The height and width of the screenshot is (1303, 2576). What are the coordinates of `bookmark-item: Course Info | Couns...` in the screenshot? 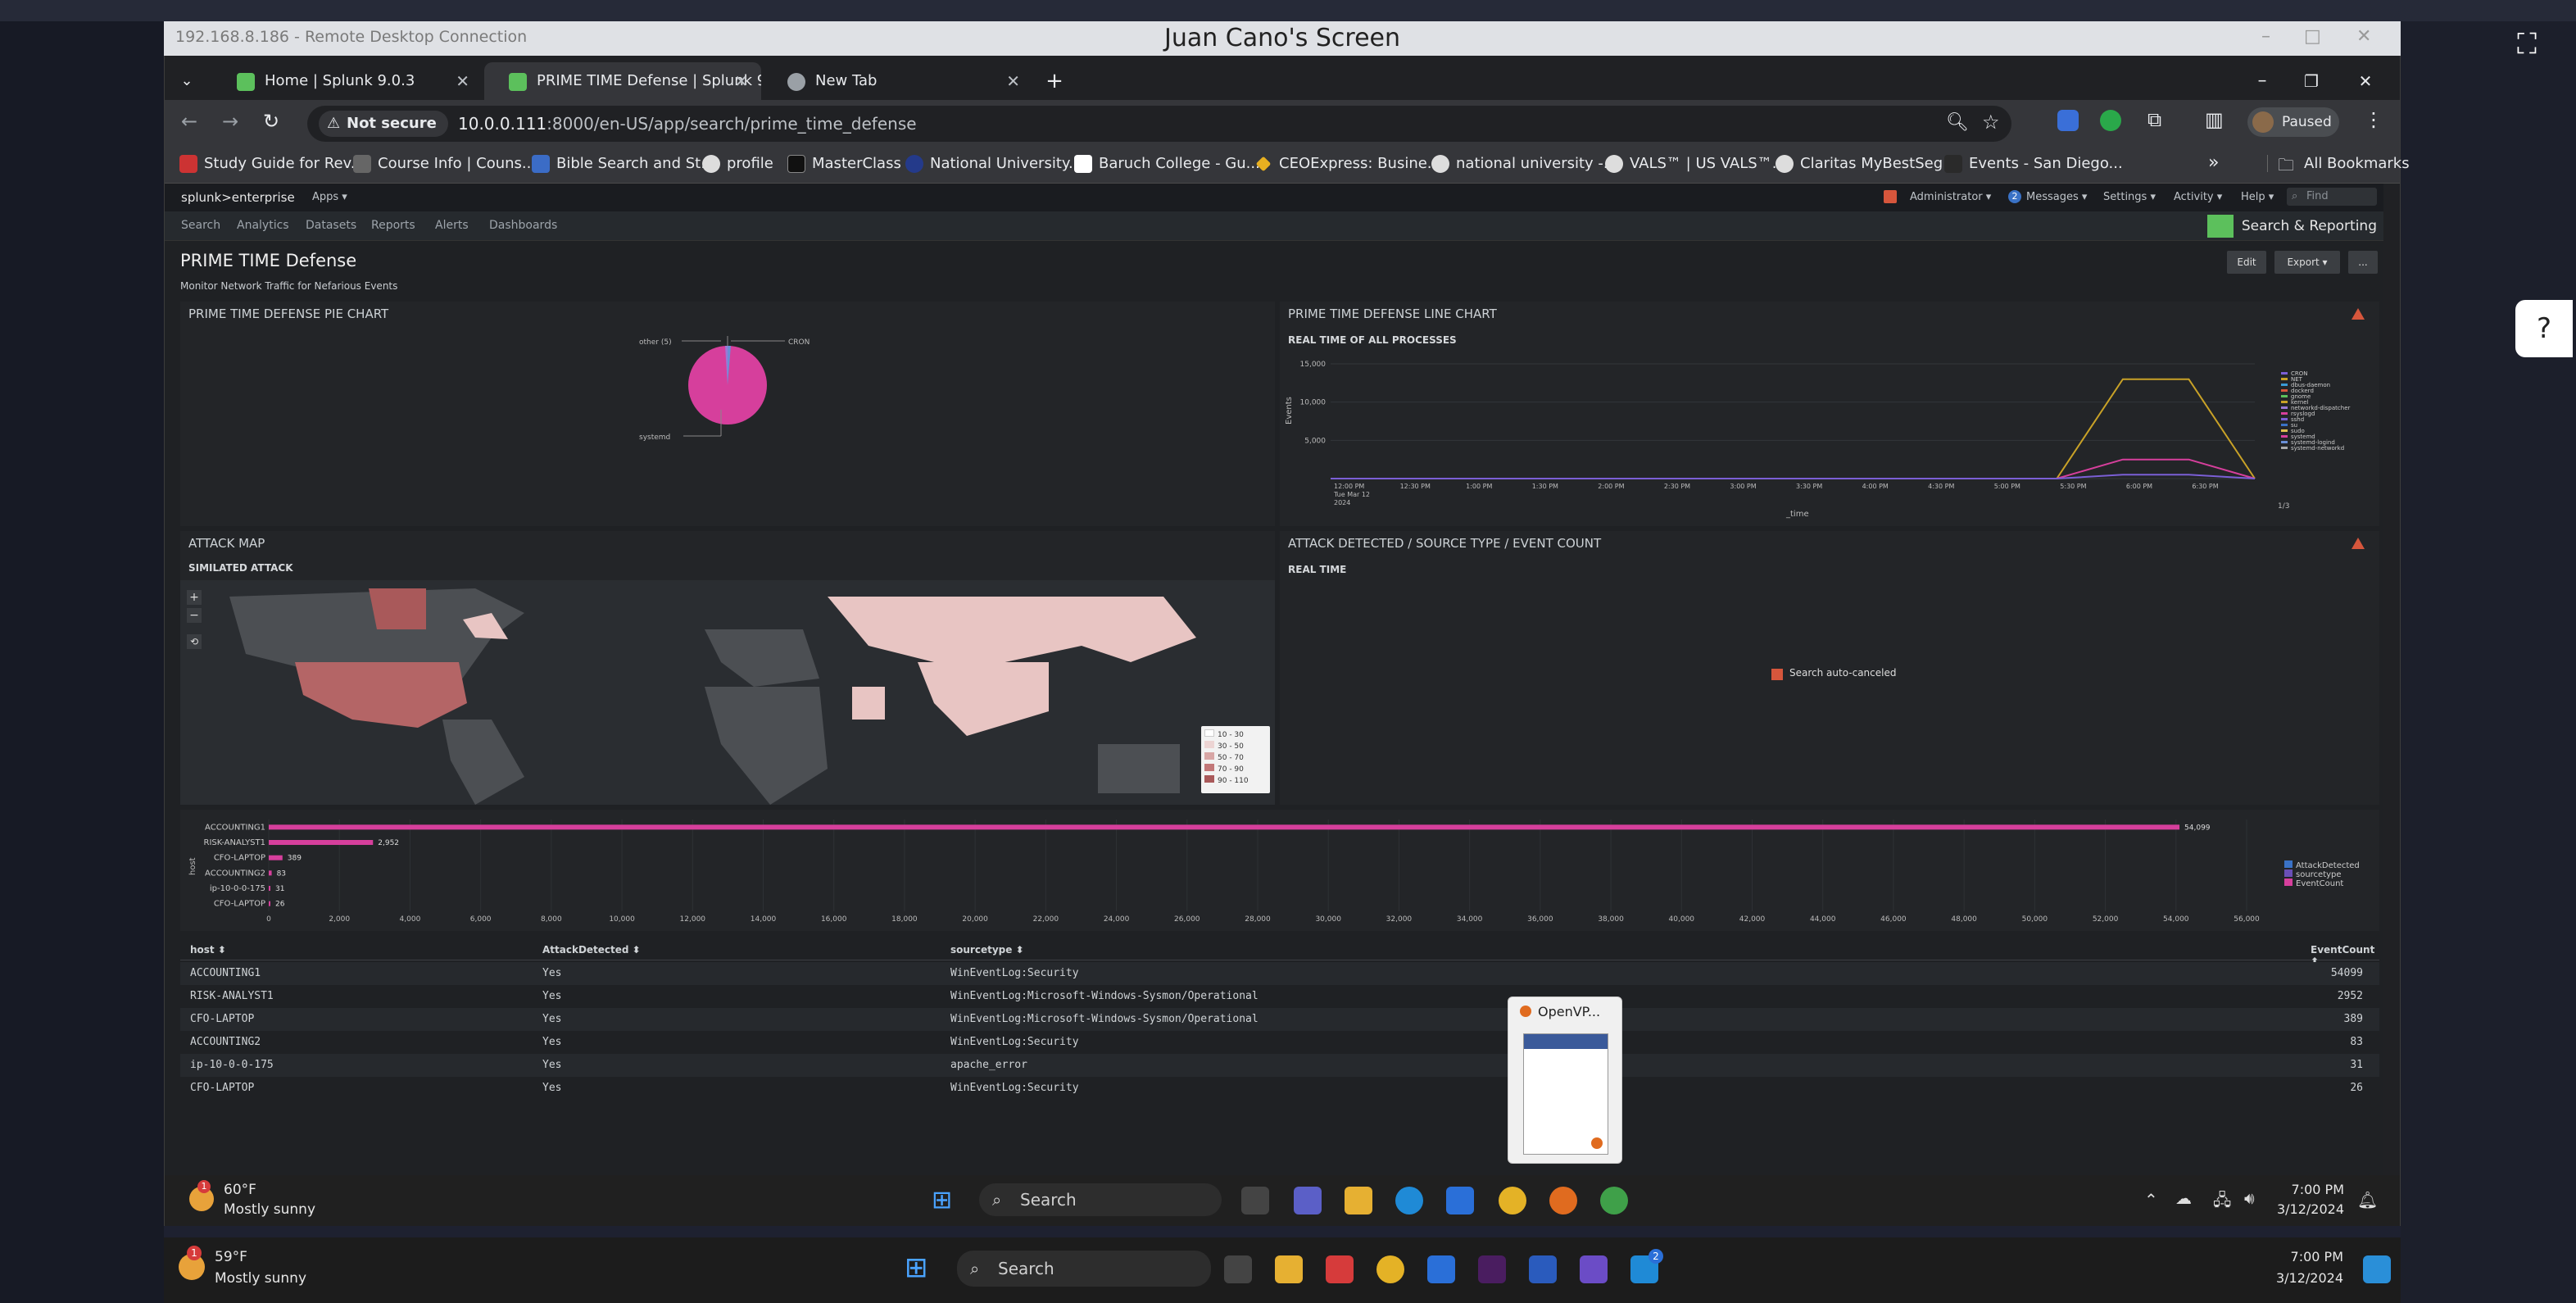 It's located at (444, 164).